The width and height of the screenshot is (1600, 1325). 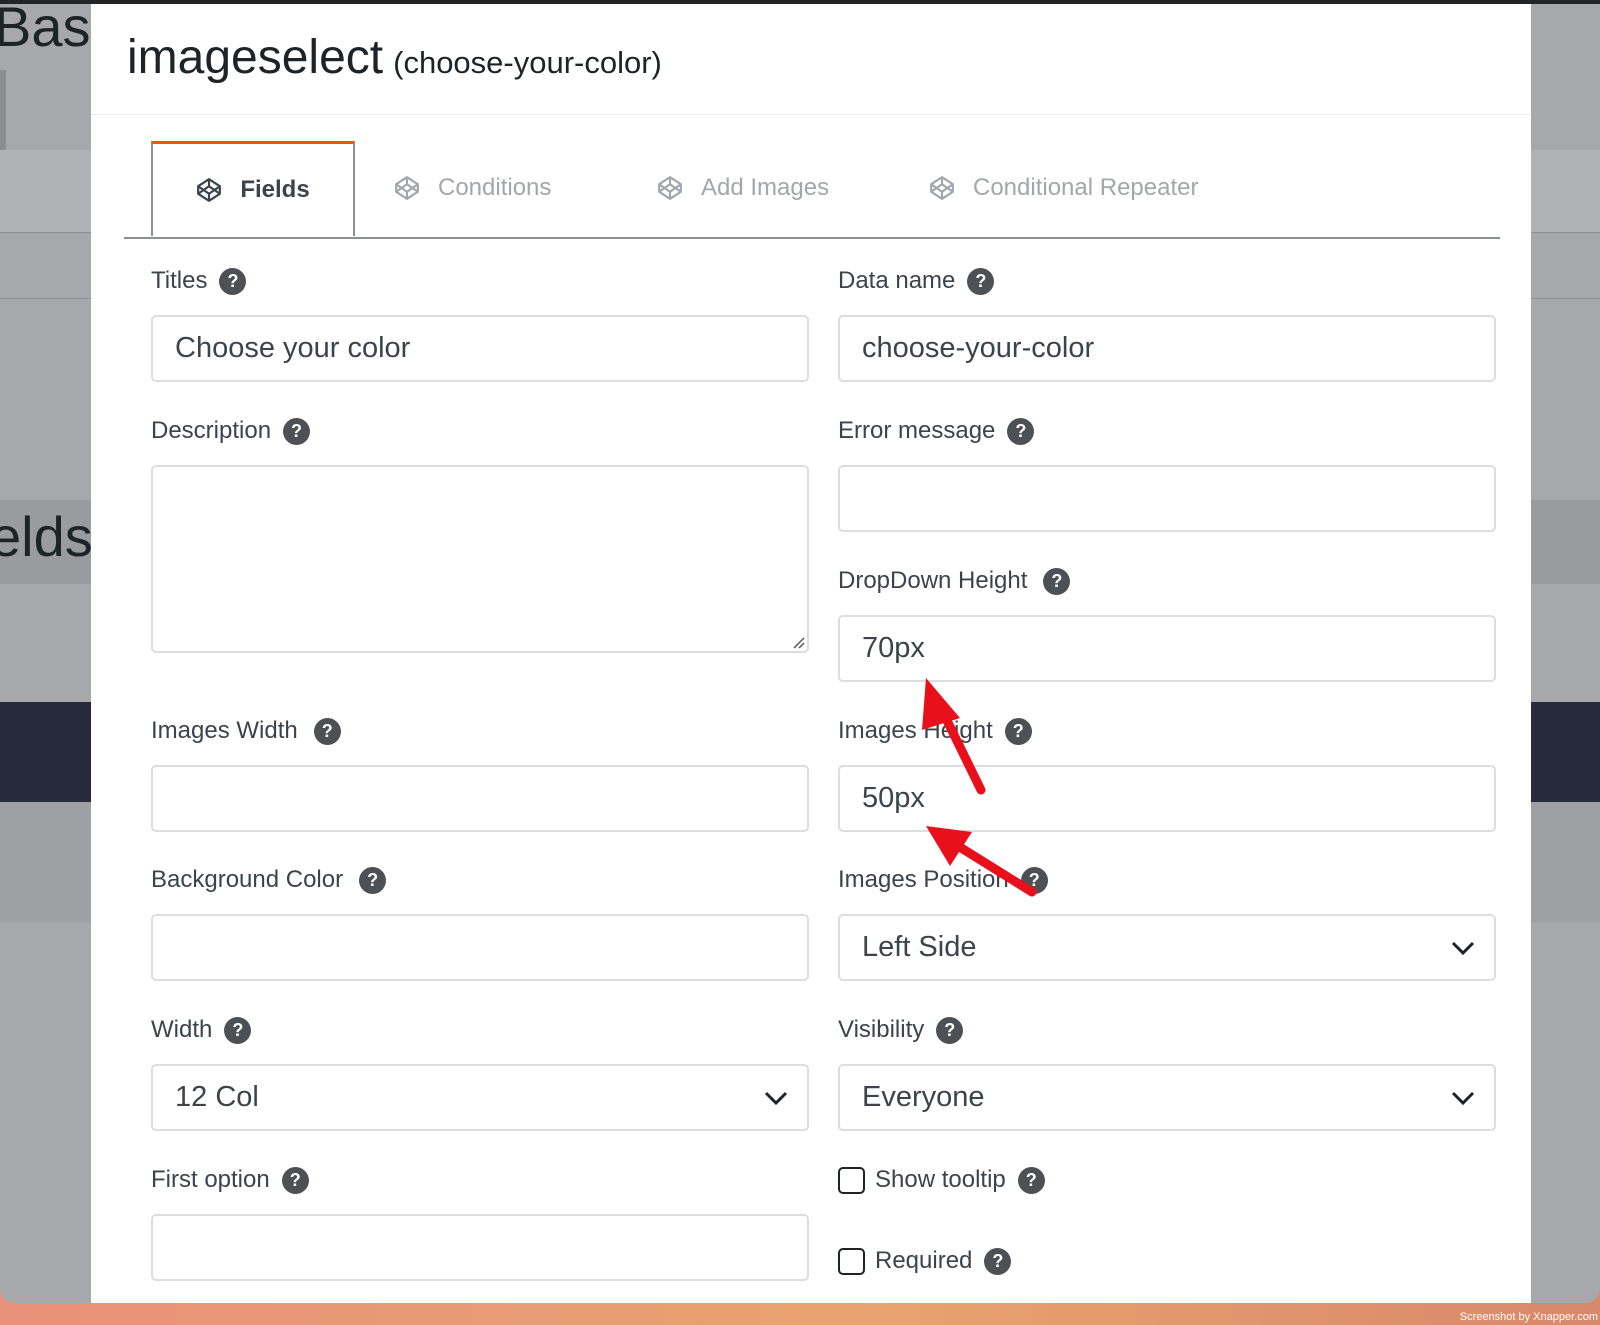 I want to click on tab-label: Add Images, so click(x=765, y=187).